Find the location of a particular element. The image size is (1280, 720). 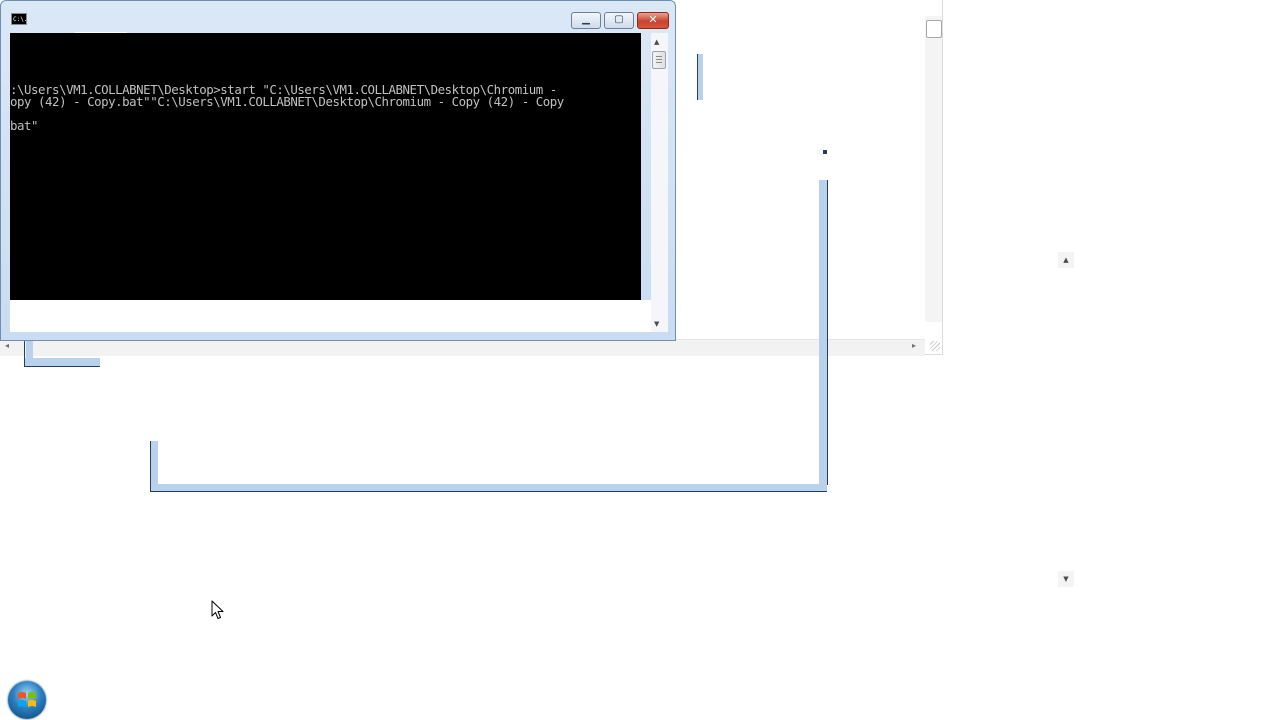

maximize-button: ▢ is located at coordinates (619, 20).